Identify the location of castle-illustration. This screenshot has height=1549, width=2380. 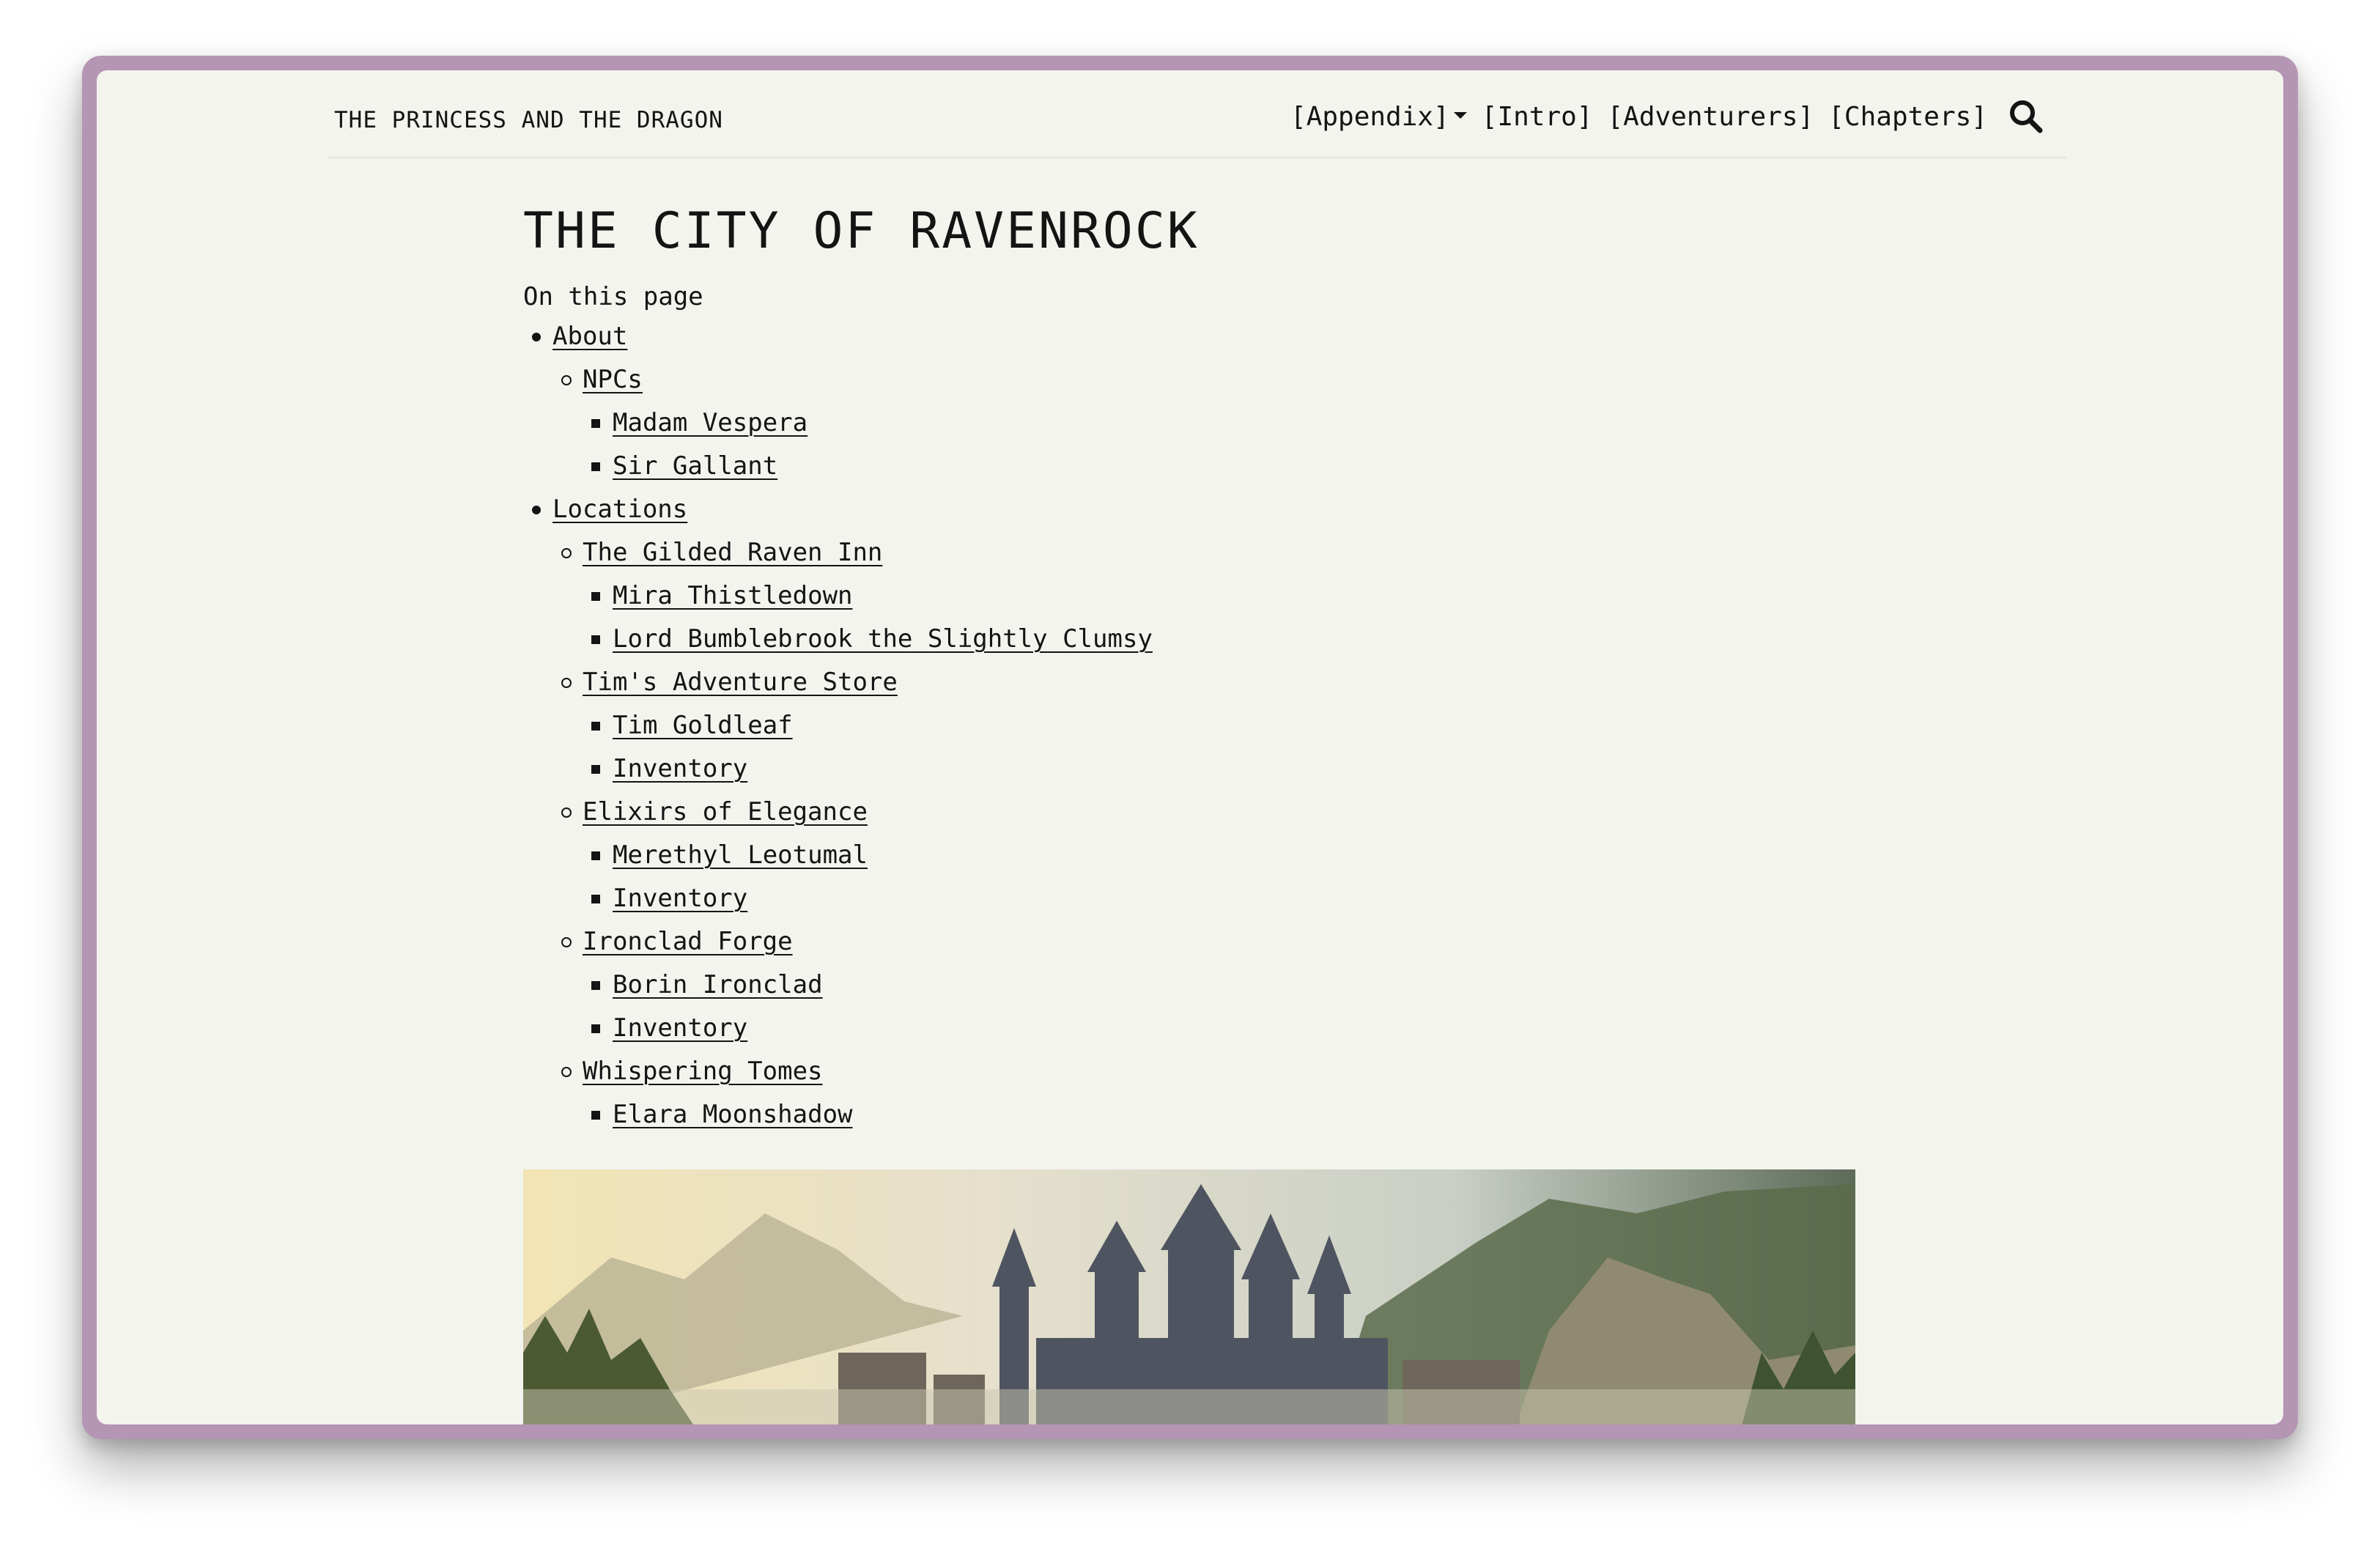
(1189, 1297).